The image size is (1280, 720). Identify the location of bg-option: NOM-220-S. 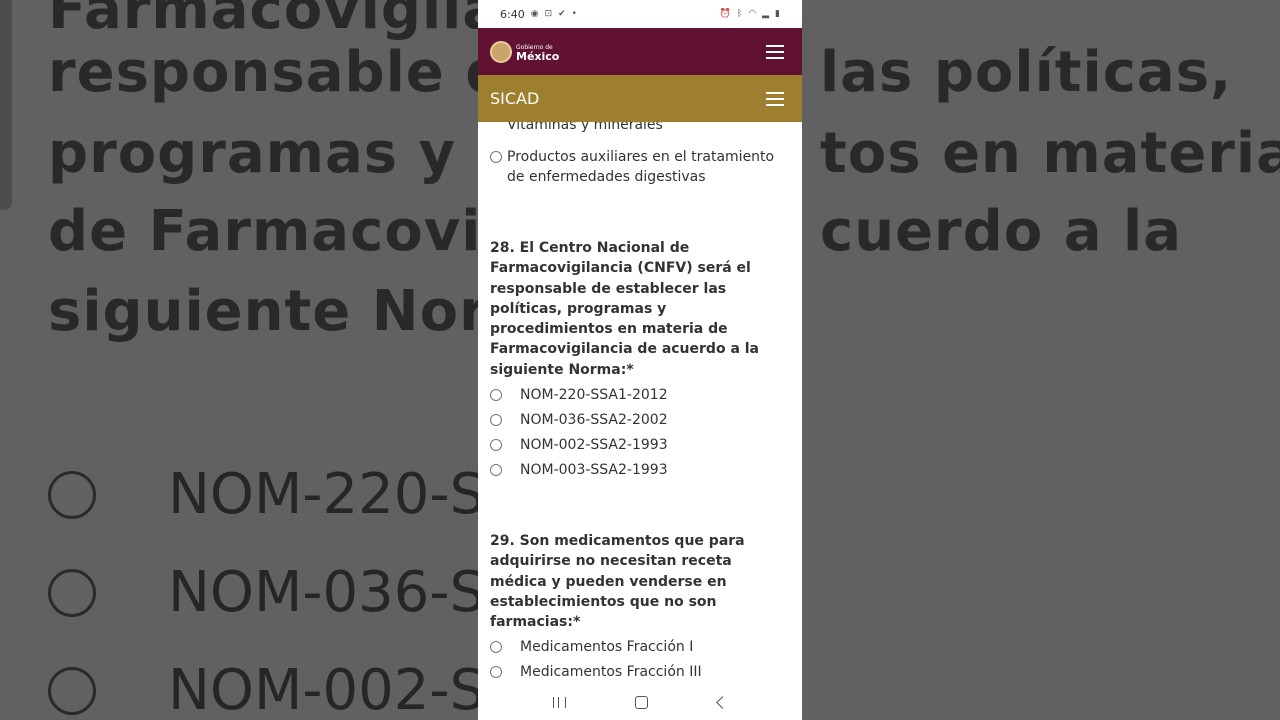
(266, 494).